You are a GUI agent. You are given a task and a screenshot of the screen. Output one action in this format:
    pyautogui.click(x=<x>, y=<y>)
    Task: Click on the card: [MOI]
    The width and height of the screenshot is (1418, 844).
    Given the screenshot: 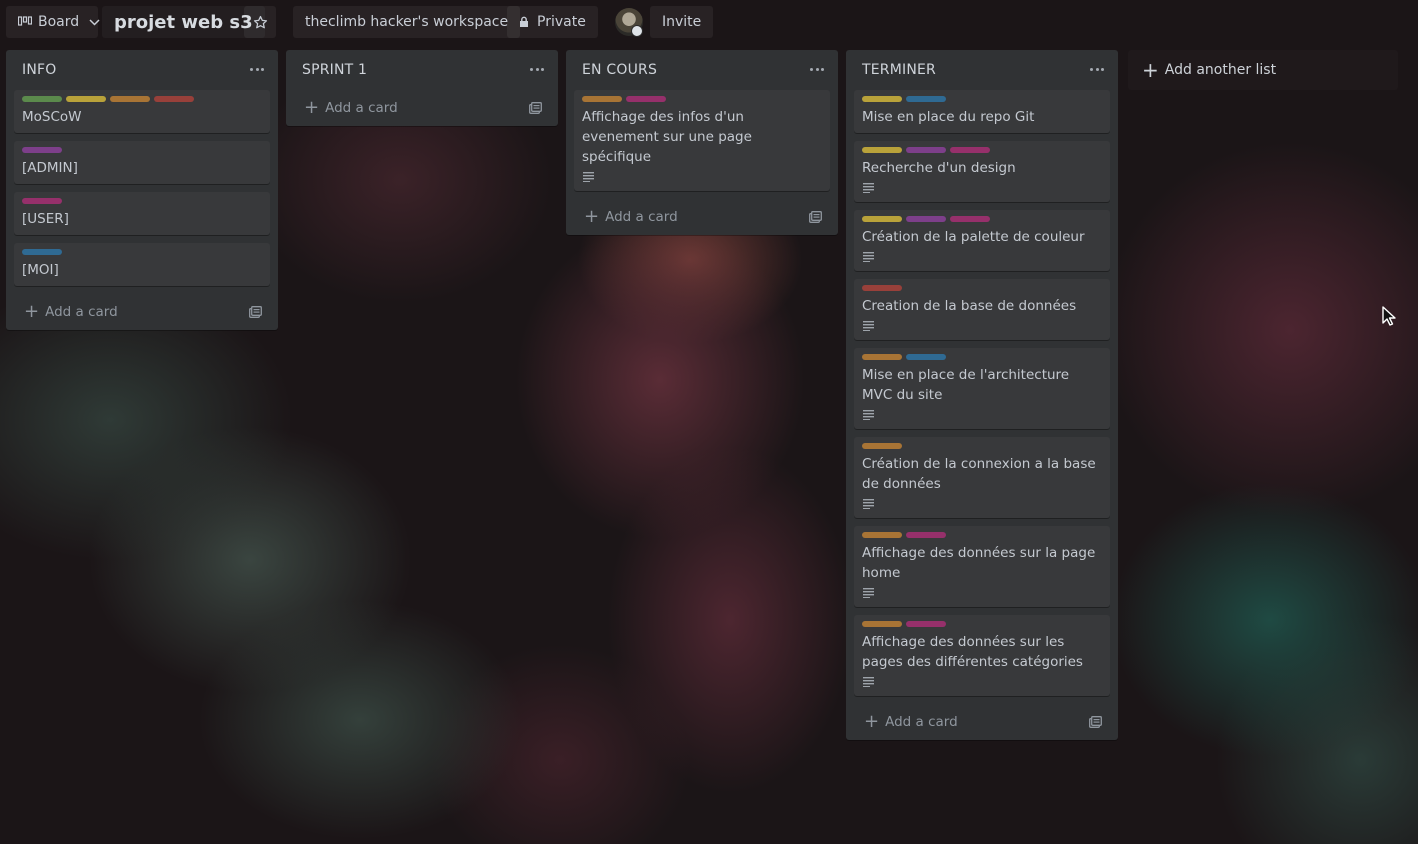 What is the action you would take?
    pyautogui.click(x=142, y=264)
    